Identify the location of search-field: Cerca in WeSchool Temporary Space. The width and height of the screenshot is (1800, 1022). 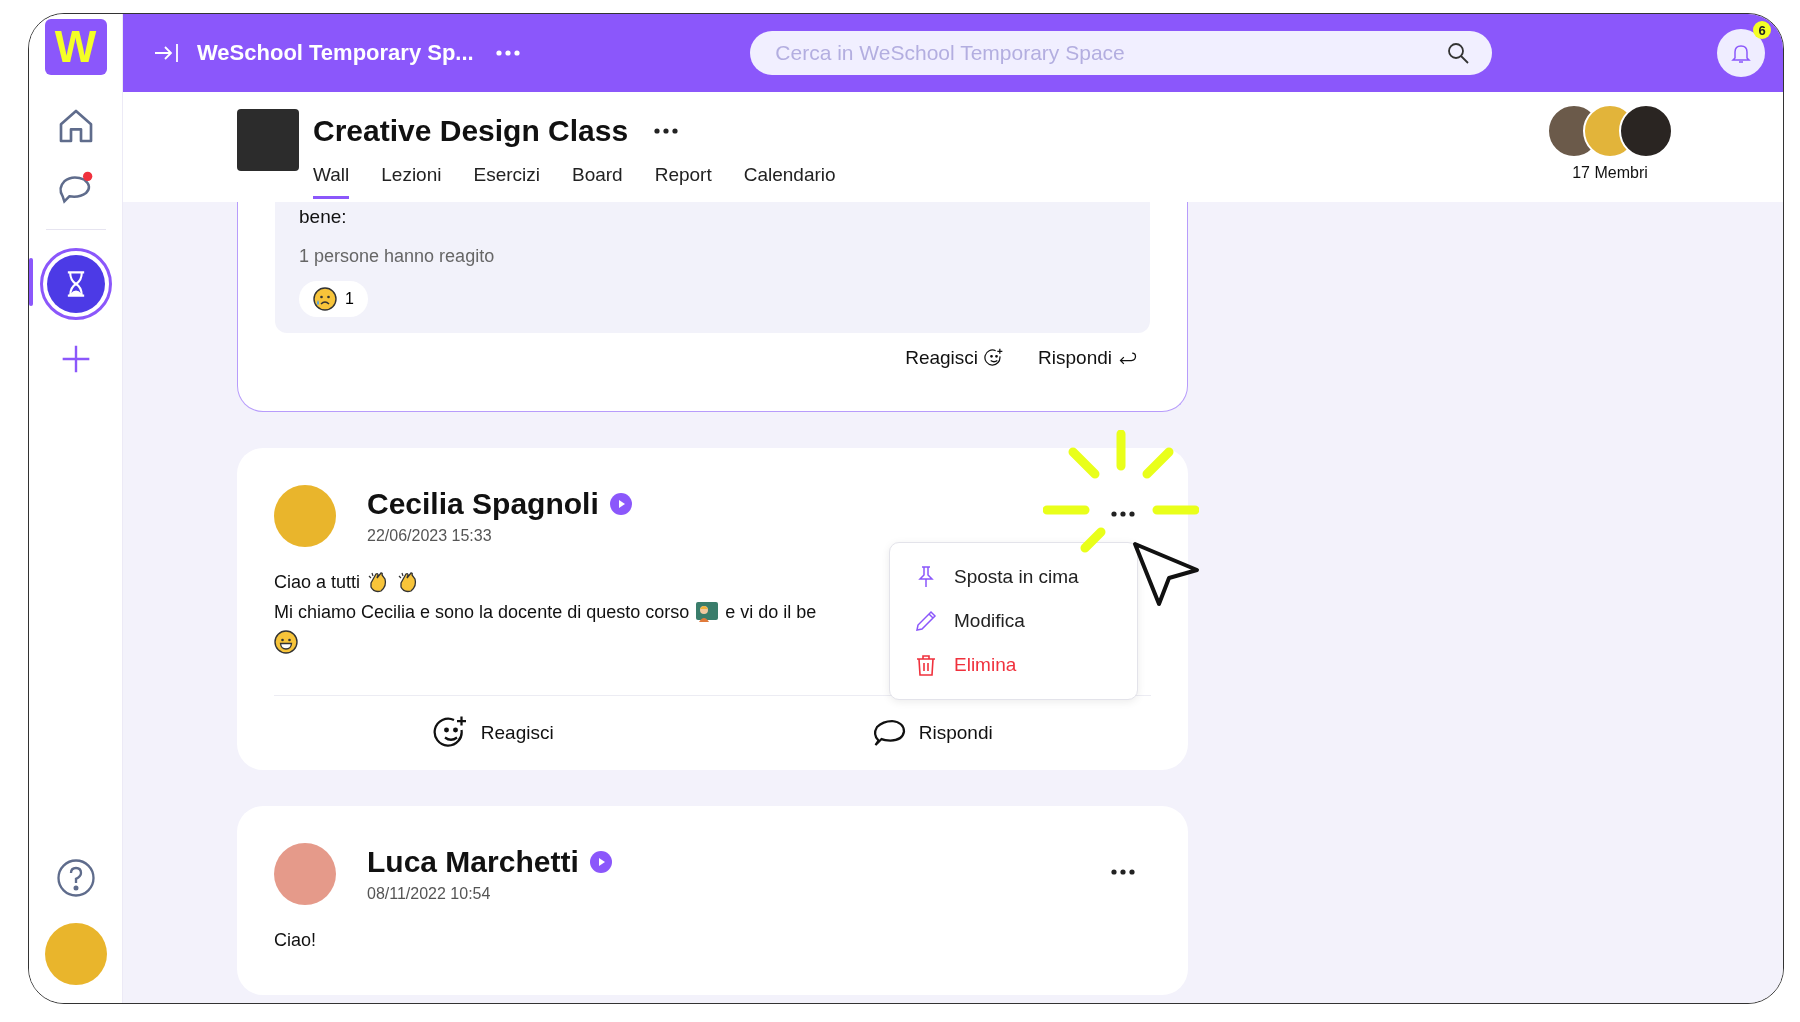
(1121, 53).